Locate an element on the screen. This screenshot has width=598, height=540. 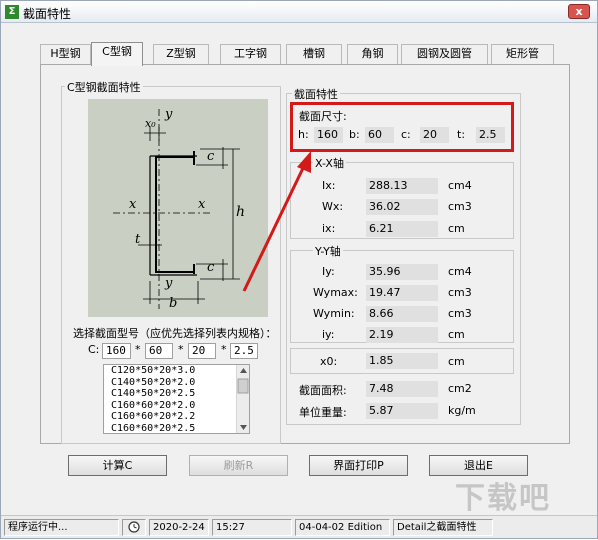
refresh-button: 刷新R is located at coordinates (238, 465).